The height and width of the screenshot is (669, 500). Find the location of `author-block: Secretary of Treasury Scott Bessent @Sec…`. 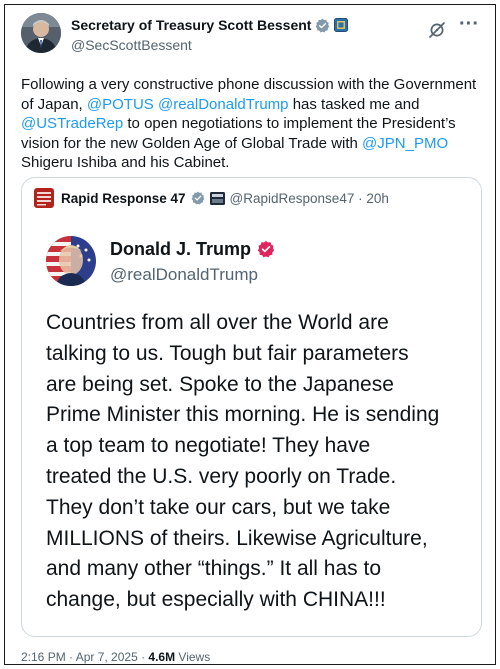

author-block: Secretary of Treasury Scott Bessent @Sec… is located at coordinates (210, 34).